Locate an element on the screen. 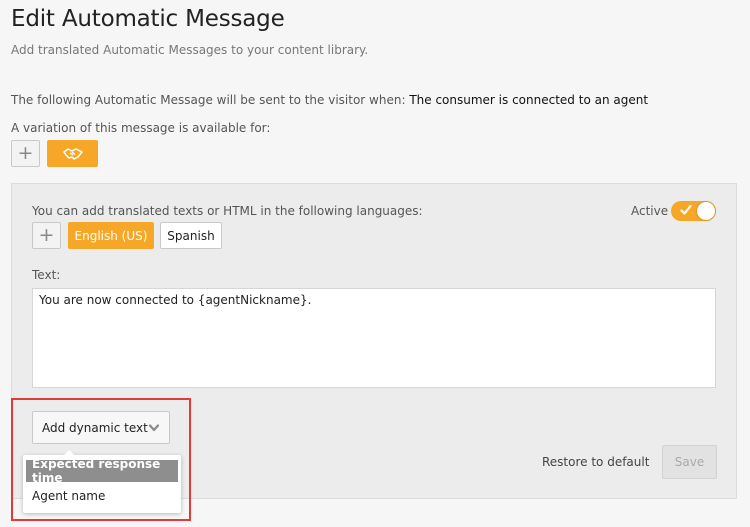 Image resolution: width=750 pixels, height=527 pixels. active-label: Active is located at coordinates (650, 211).